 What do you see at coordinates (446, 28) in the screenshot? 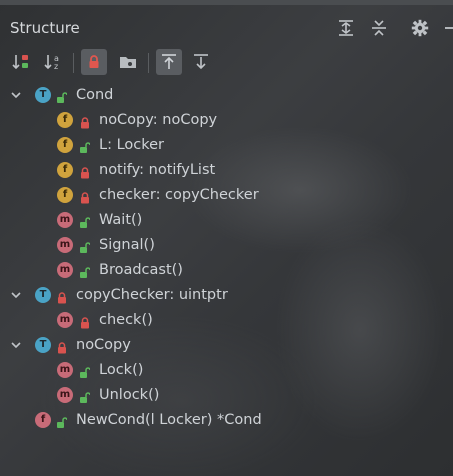
I see `minimize-icon` at bounding box center [446, 28].